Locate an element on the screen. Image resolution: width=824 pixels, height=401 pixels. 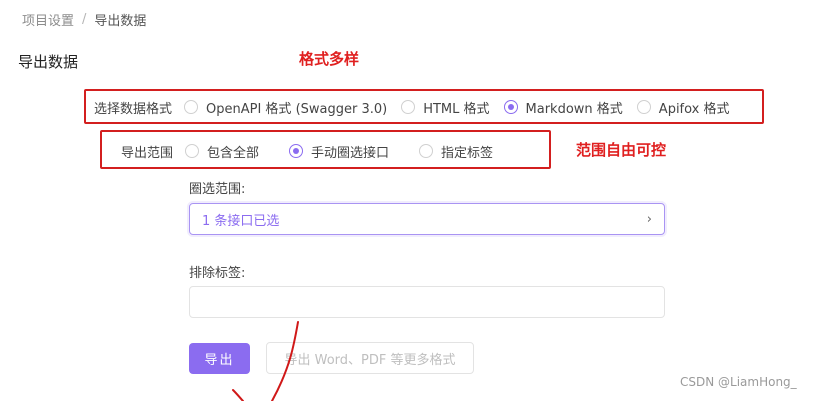
annotation-strokes is located at coordinates (265, 361).